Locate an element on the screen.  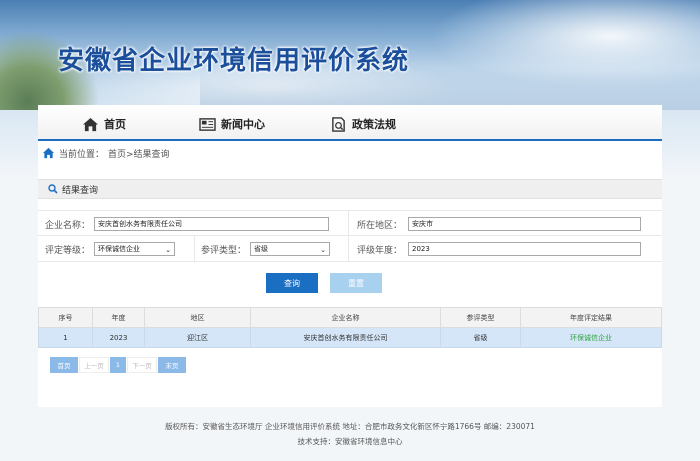
table-cell: 迎江区 is located at coordinates (197, 337).